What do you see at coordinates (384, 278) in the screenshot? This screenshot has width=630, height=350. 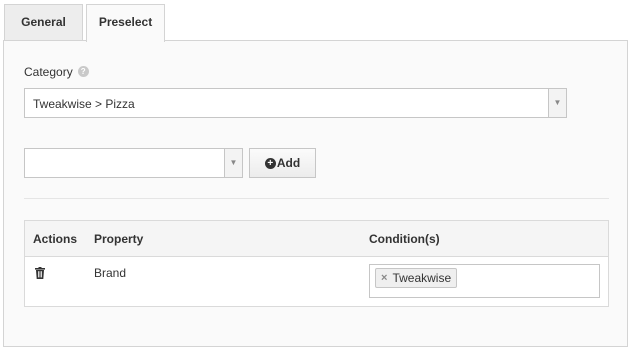 I see `remove-tag-icon: ×` at bounding box center [384, 278].